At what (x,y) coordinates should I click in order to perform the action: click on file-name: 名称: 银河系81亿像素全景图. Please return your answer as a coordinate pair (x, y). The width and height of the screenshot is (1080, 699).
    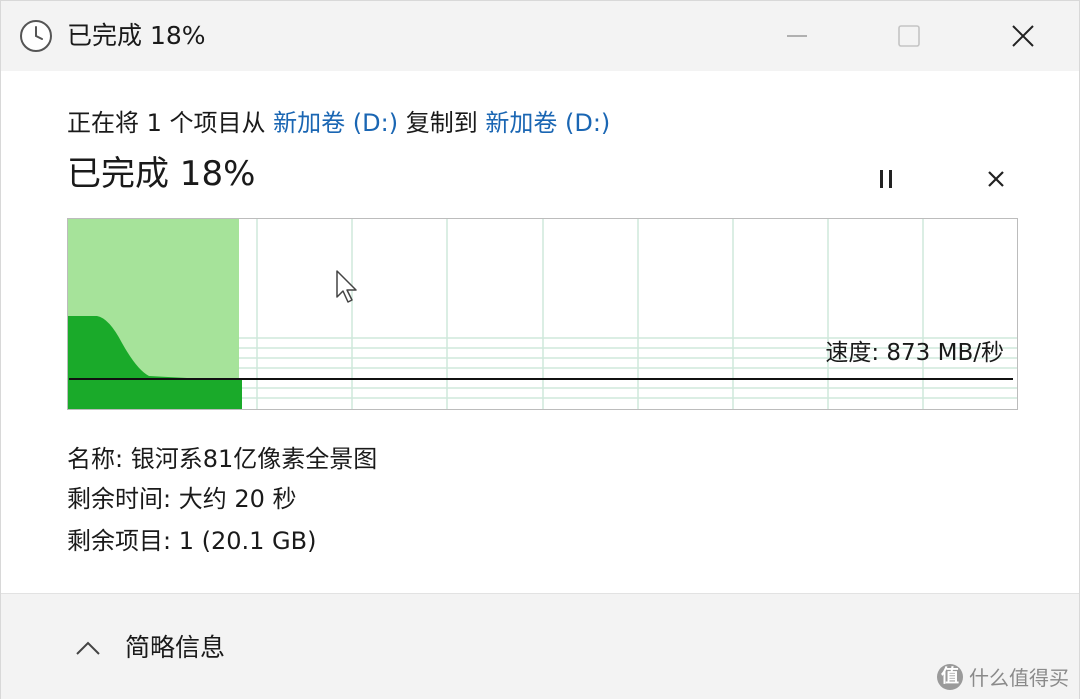
    Looking at the image, I should click on (222, 459).